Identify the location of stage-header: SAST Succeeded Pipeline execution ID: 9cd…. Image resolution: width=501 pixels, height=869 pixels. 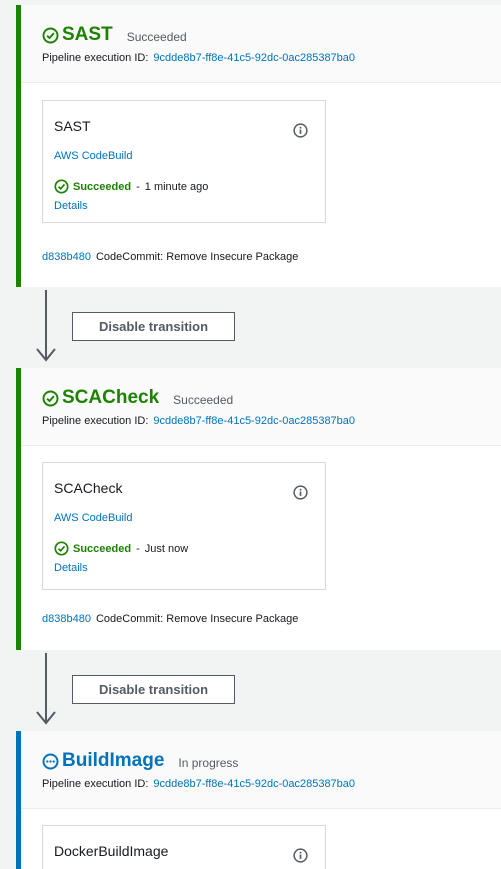
(261, 44).